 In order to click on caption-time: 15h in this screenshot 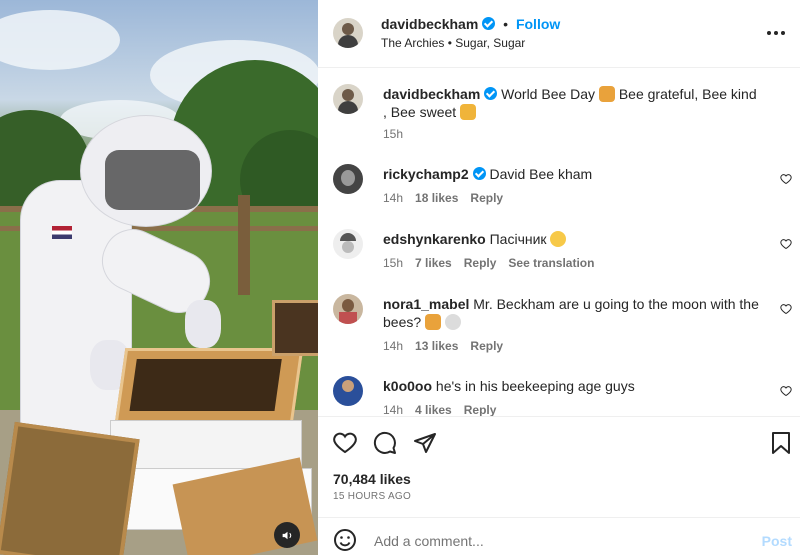, I will do `click(393, 134)`.